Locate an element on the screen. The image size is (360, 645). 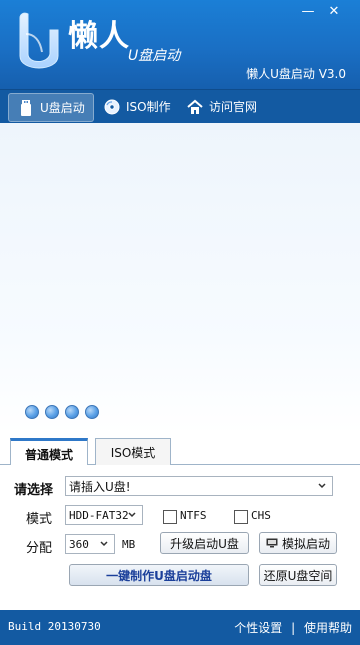
tab-iso-mode: ISO模式 is located at coordinates (133, 451).